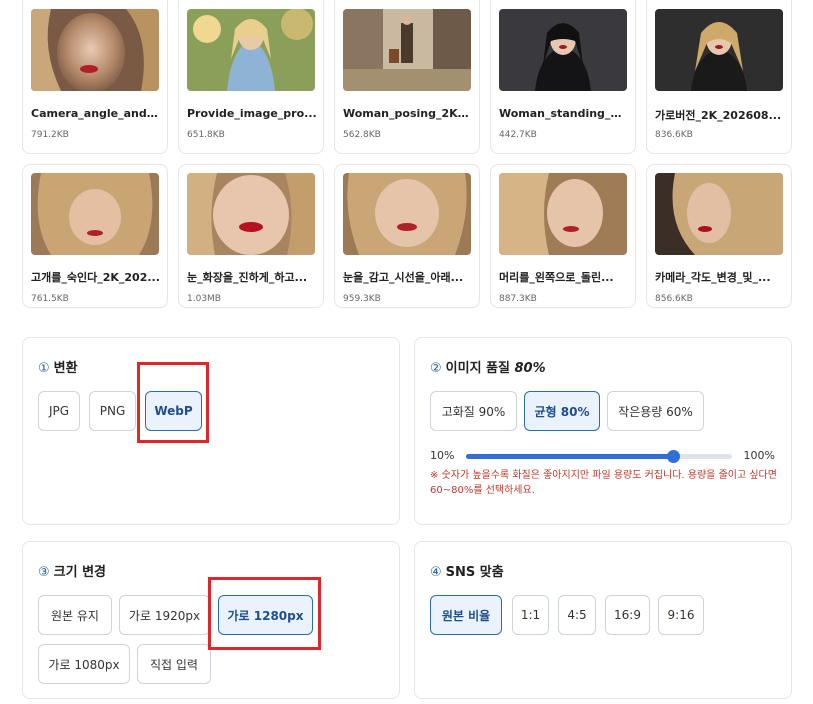 This screenshot has height=704, width=813. I want to click on sns-ratio-16-9-button: 16:9, so click(627, 615).